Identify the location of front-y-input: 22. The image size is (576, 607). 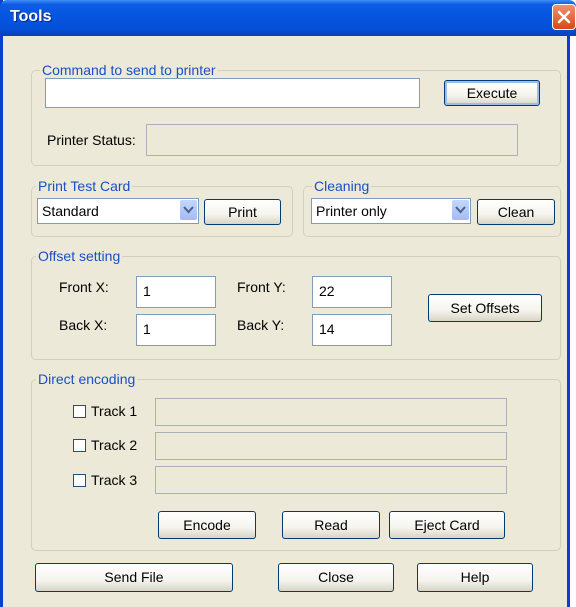
(352, 292).